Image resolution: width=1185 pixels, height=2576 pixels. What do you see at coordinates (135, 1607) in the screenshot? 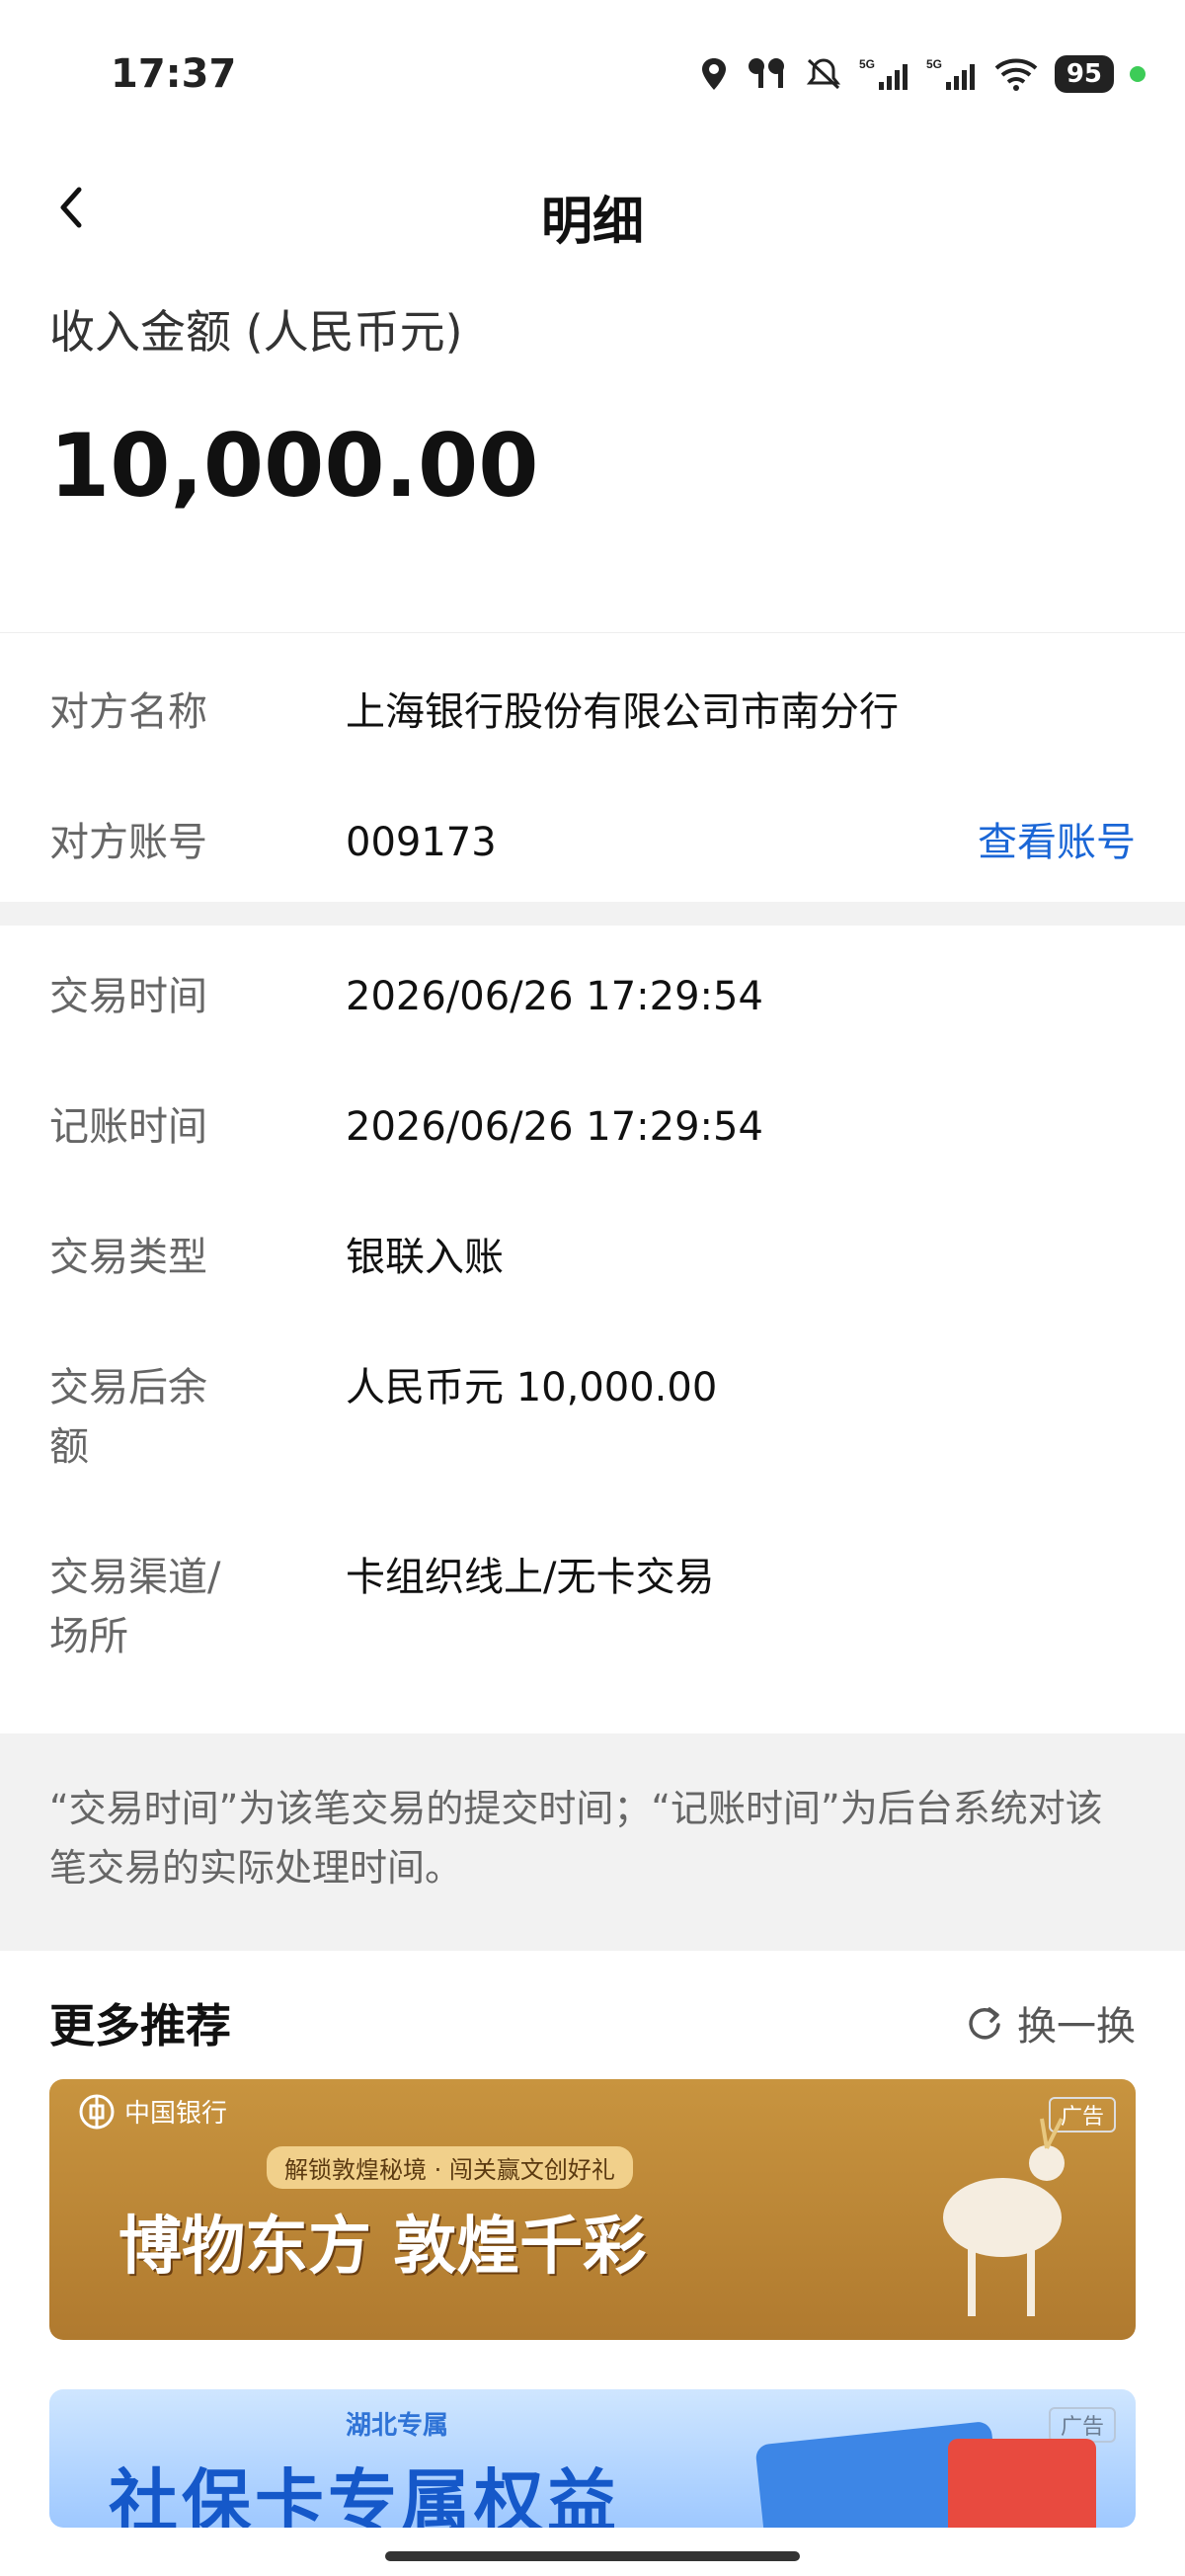
I see `detail-key: 交易渠道/ 场所` at bounding box center [135, 1607].